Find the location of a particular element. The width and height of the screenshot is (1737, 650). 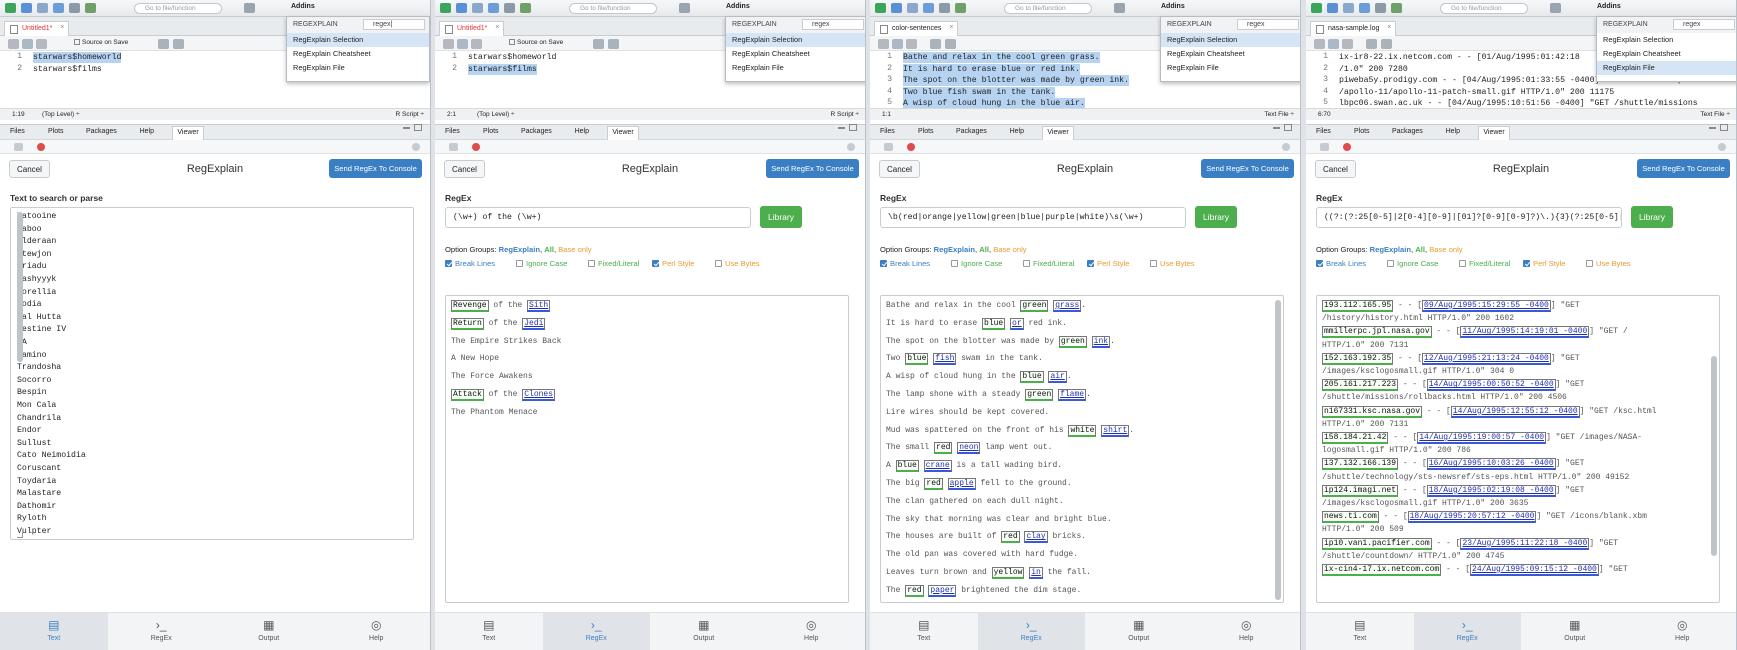

option-fixed-literal: Fixed/Literal is located at coordinates (1484, 263).